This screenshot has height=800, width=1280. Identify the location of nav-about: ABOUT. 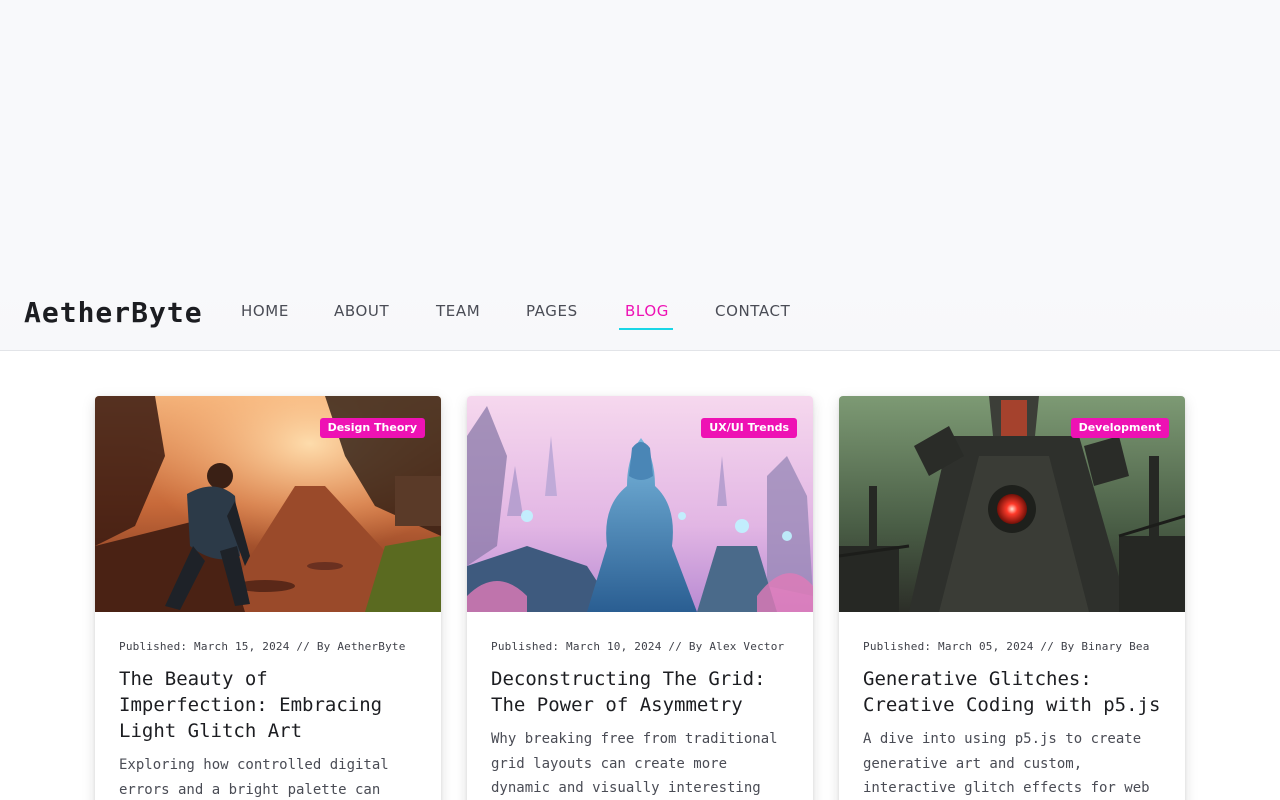
(361, 311).